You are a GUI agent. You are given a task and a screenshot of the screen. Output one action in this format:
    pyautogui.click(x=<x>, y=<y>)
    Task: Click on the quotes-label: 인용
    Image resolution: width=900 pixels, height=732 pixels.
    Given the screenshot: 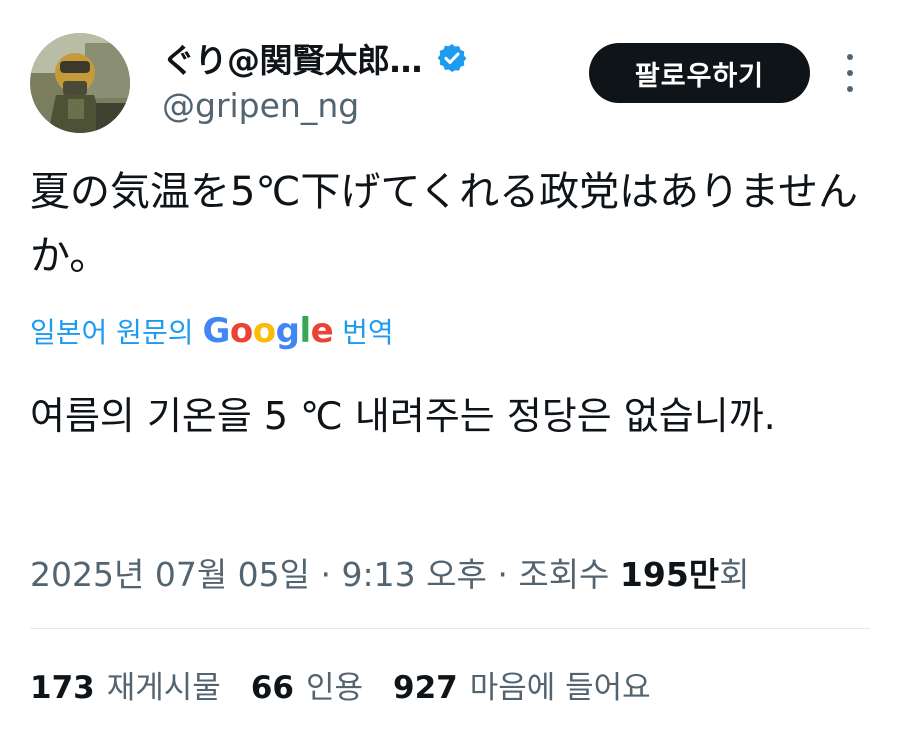 What is the action you would take?
    pyautogui.click(x=334, y=688)
    